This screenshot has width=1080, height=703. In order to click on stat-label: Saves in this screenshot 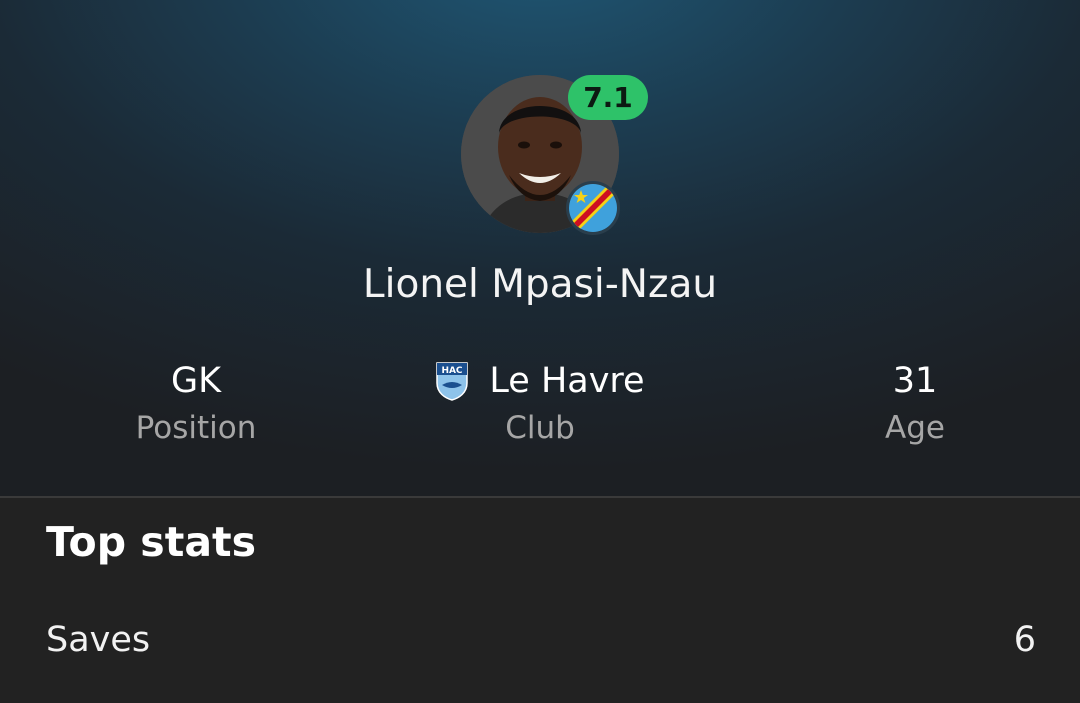, I will do `click(98, 640)`.